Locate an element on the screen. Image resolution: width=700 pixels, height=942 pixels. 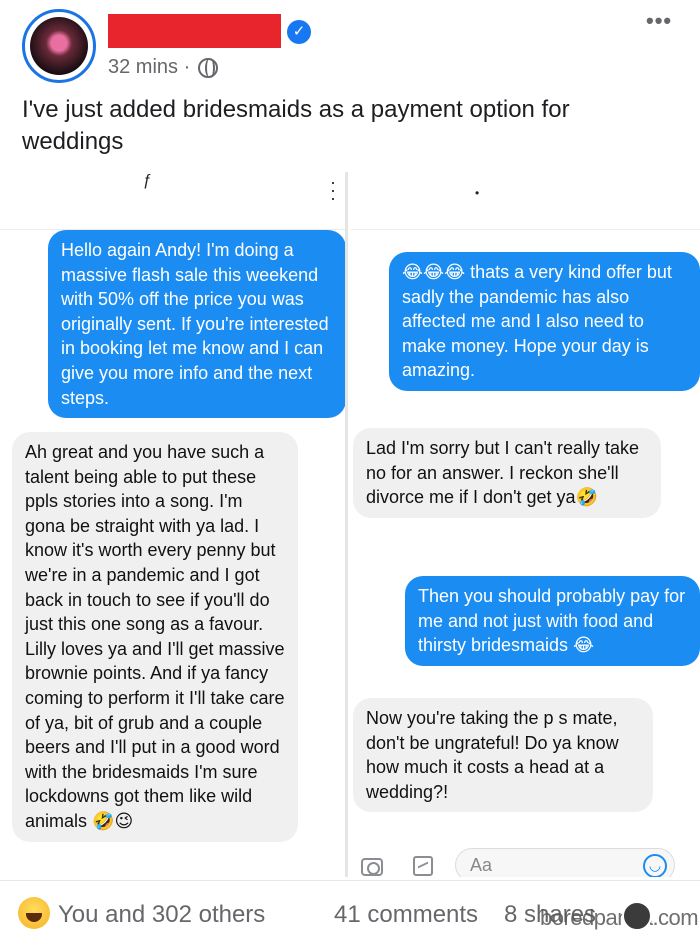
watermark-avatar is located at coordinates (637, 916).